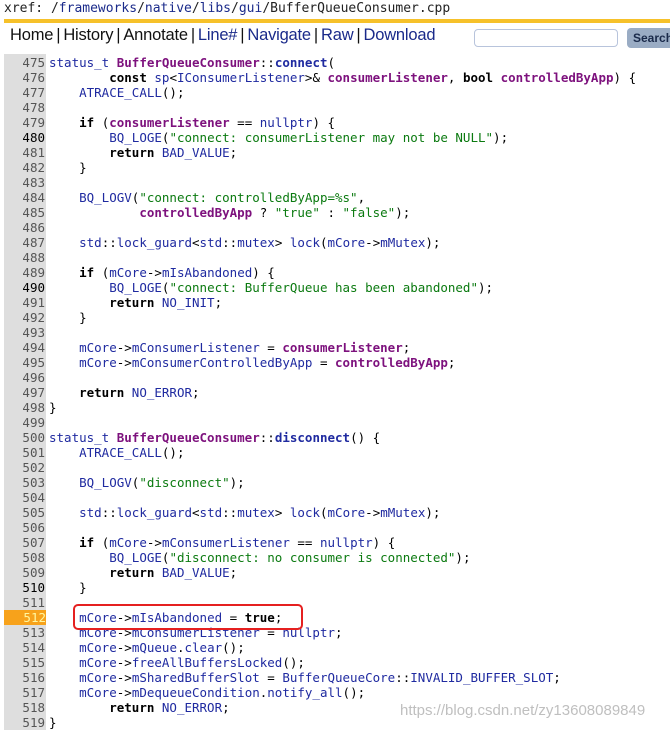 The width and height of the screenshot is (670, 730). I want to click on identifier-token: mQueue, so click(154, 647).